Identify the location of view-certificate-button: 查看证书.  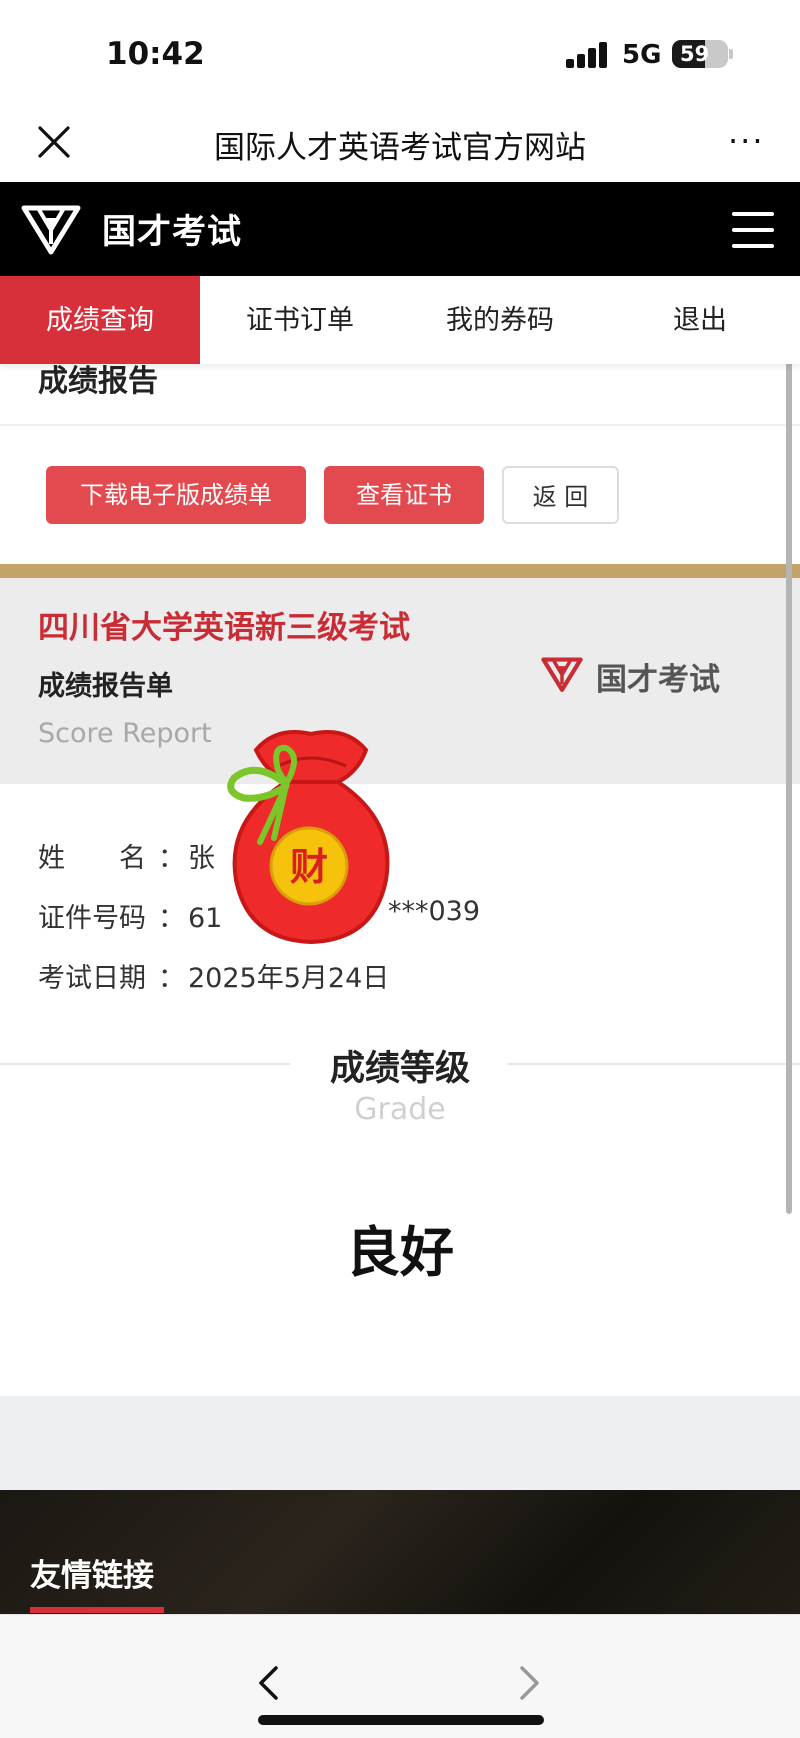
(404, 495).